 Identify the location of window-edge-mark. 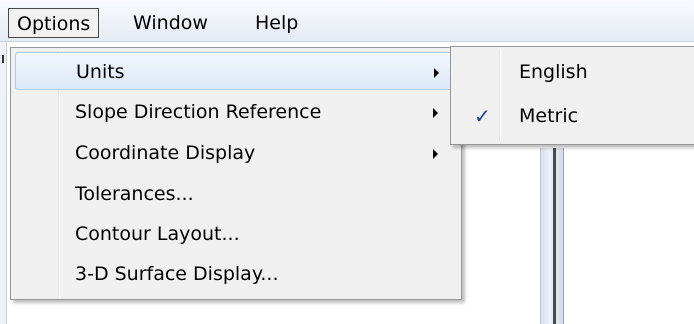
(3, 59).